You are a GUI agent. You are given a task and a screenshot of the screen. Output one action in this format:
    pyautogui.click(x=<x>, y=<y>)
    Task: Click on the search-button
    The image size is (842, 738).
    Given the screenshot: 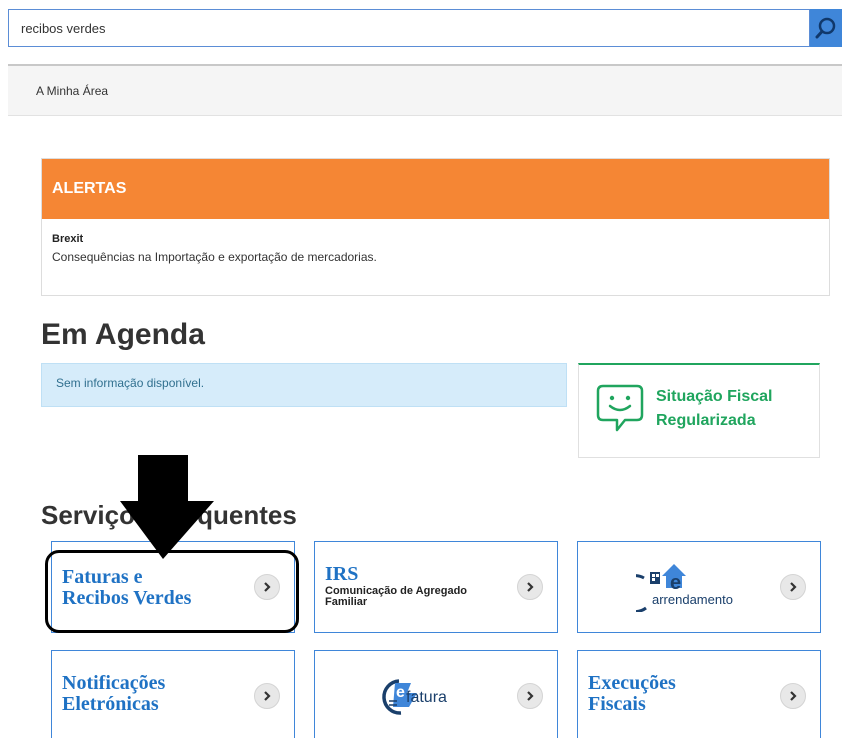 What is the action you would take?
    pyautogui.click(x=826, y=28)
    